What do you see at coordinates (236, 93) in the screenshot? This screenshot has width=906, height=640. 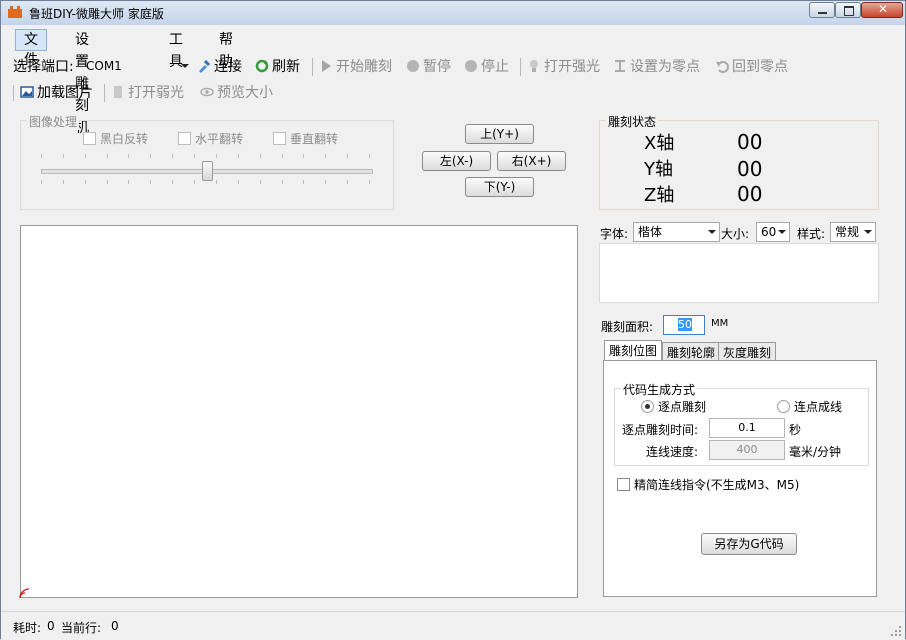 I see `preview-size-button: 预览大小` at bounding box center [236, 93].